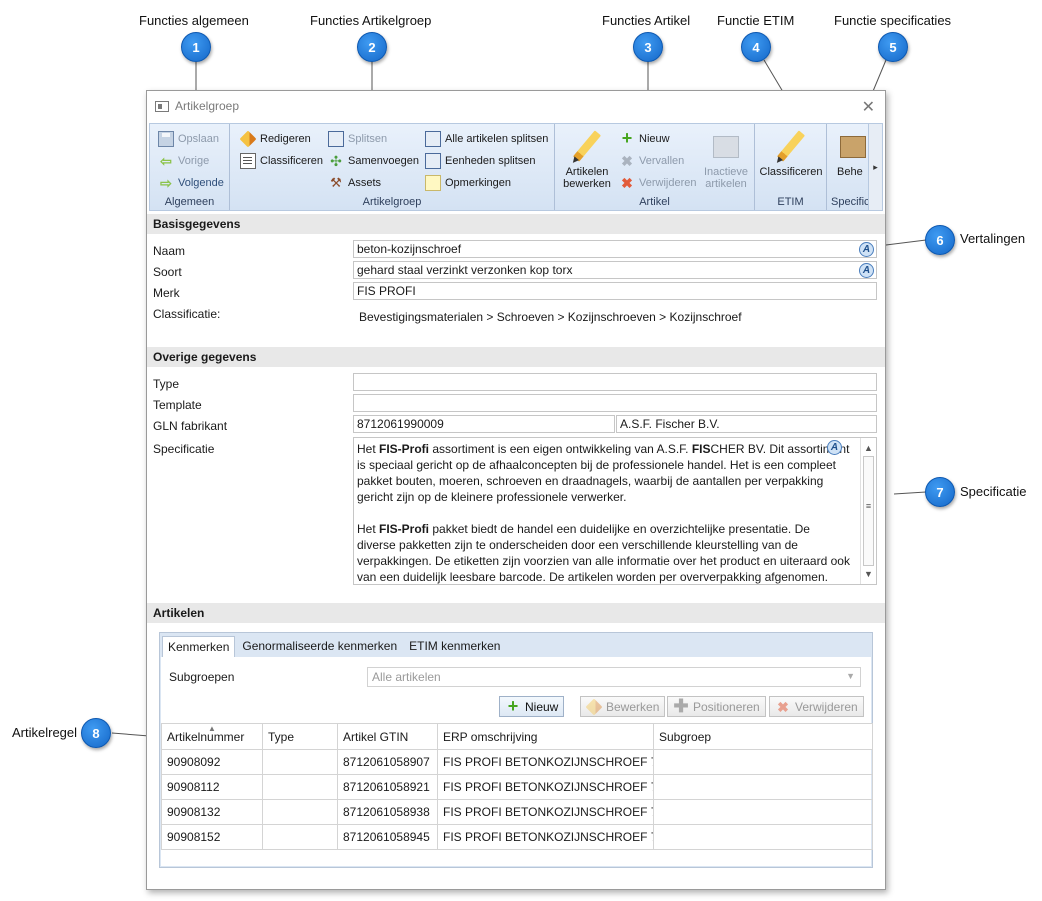 Image resolution: width=1042 pixels, height=901 pixels. What do you see at coordinates (545, 736) in the screenshot?
I see `column-header-erp: ERP omschrijving` at bounding box center [545, 736].